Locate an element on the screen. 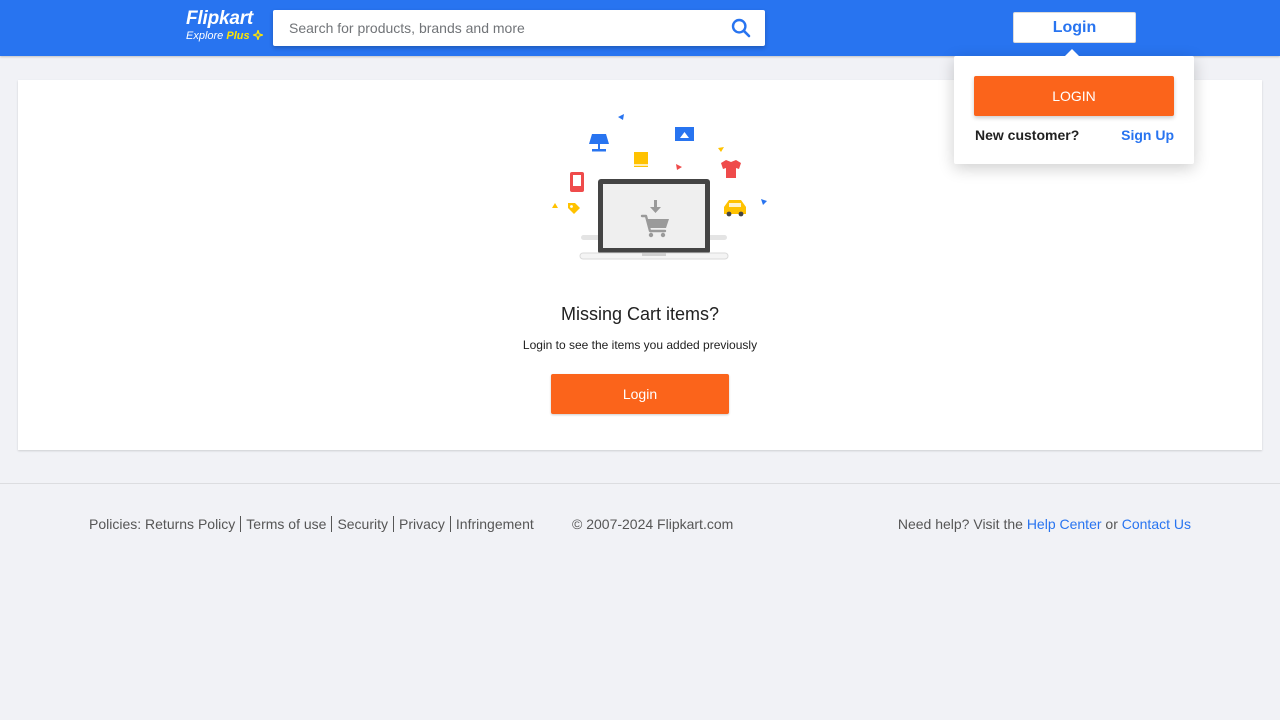 This screenshot has height=720, width=1280. help-or-text: or is located at coordinates (1111, 524).